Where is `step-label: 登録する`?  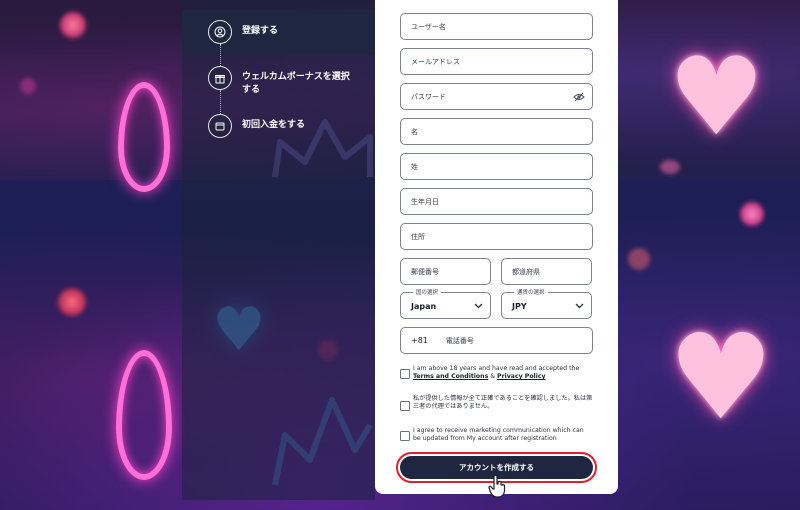
step-label: 登録する is located at coordinates (260, 31).